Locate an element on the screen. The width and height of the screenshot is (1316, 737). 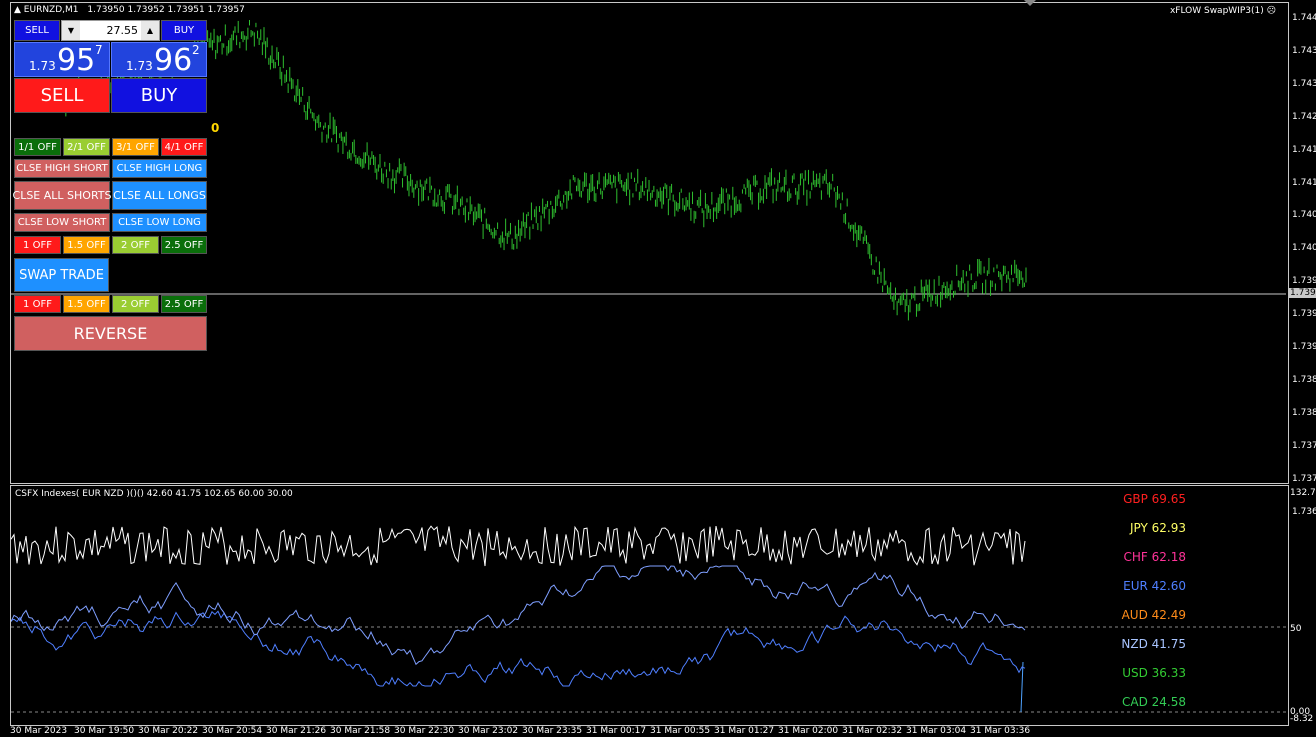
index-spike-line is located at coordinates (1022, 687).